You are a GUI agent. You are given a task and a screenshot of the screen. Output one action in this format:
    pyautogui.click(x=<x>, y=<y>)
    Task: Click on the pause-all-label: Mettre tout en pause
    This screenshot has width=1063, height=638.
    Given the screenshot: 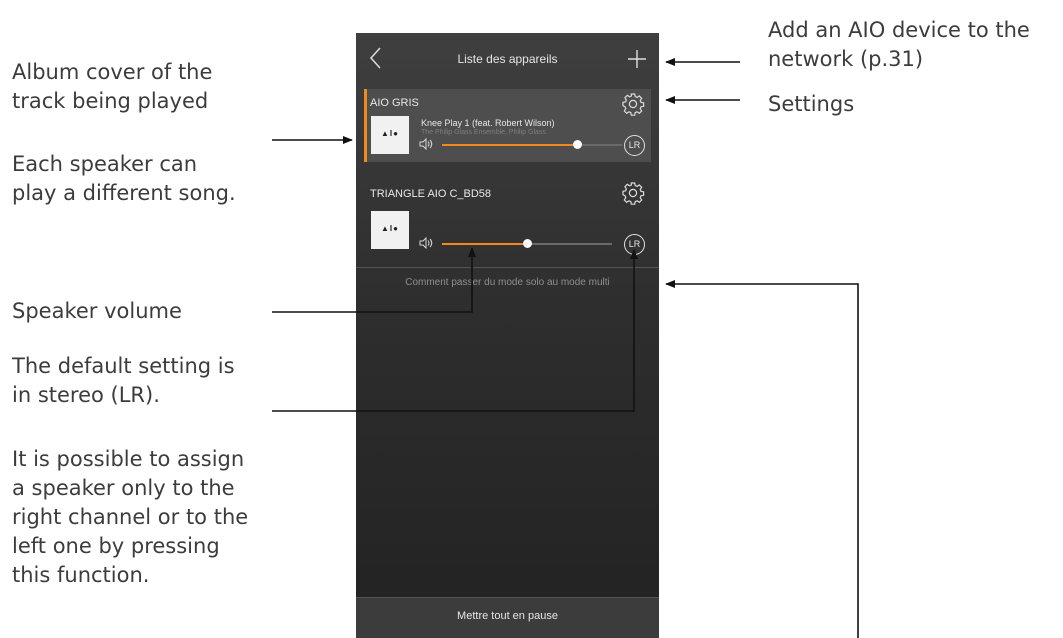 What is the action you would take?
    pyautogui.click(x=507, y=616)
    